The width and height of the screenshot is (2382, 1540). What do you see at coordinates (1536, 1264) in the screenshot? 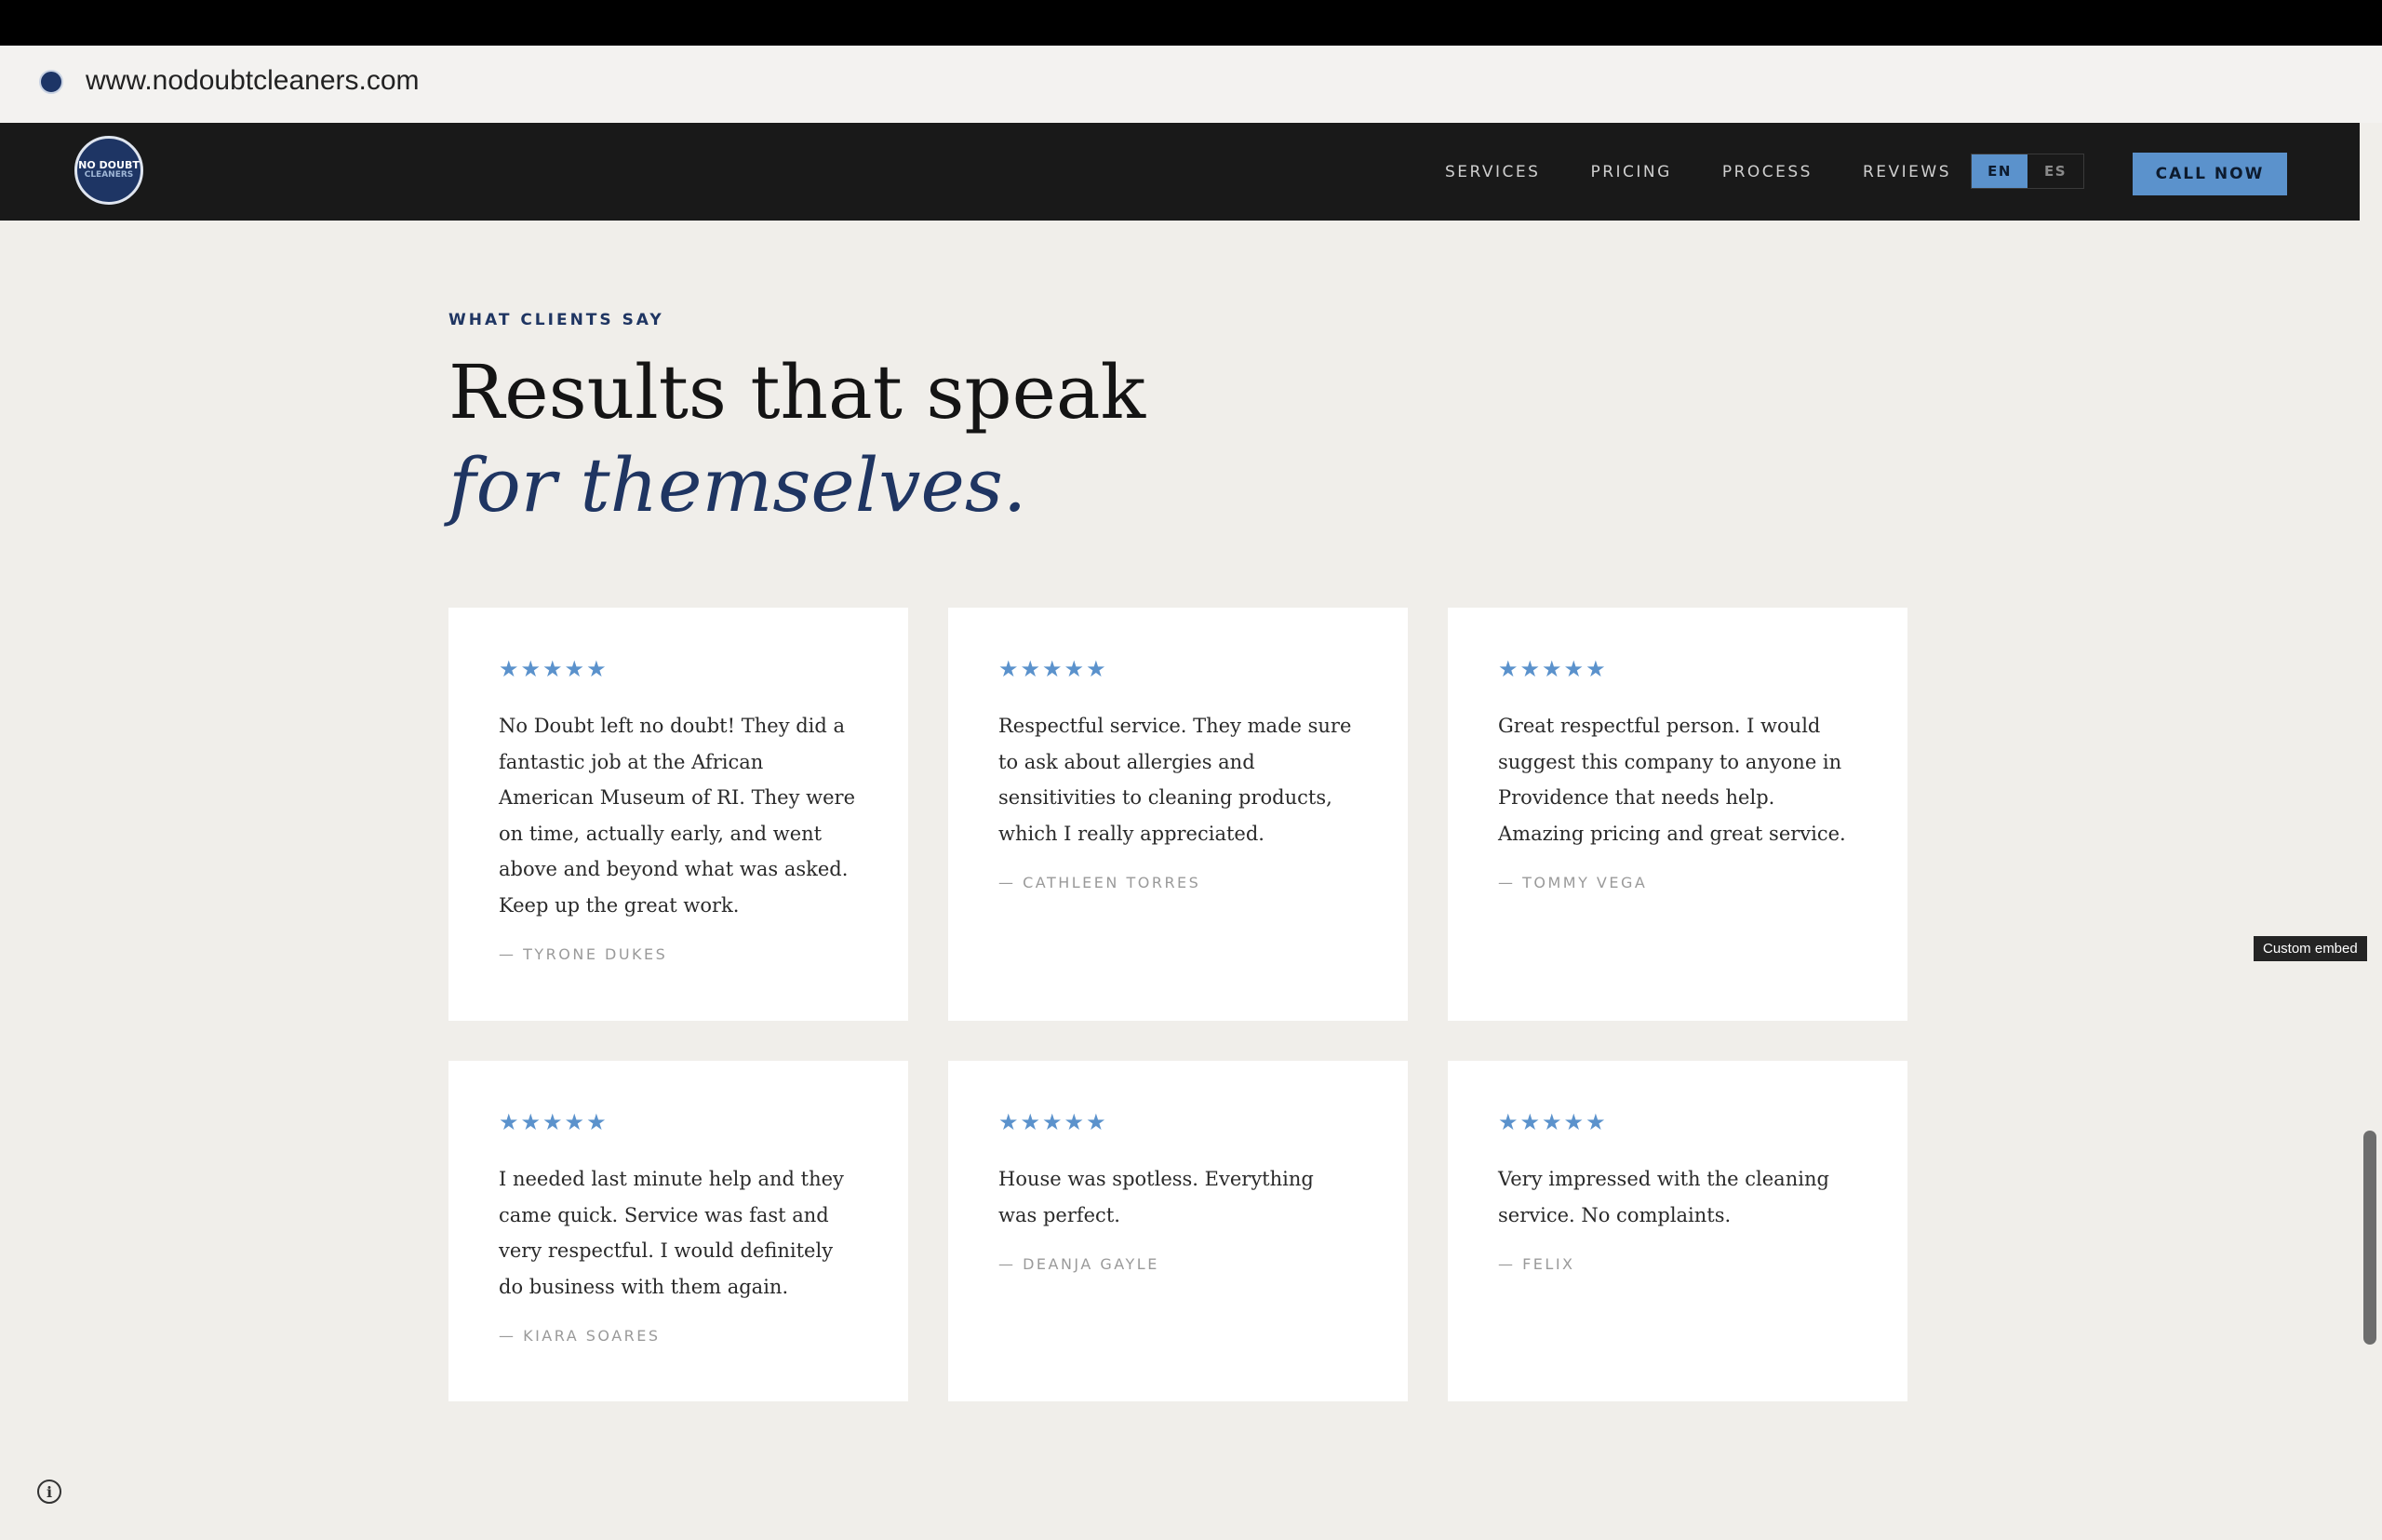
I see `review-author: — FELIX` at bounding box center [1536, 1264].